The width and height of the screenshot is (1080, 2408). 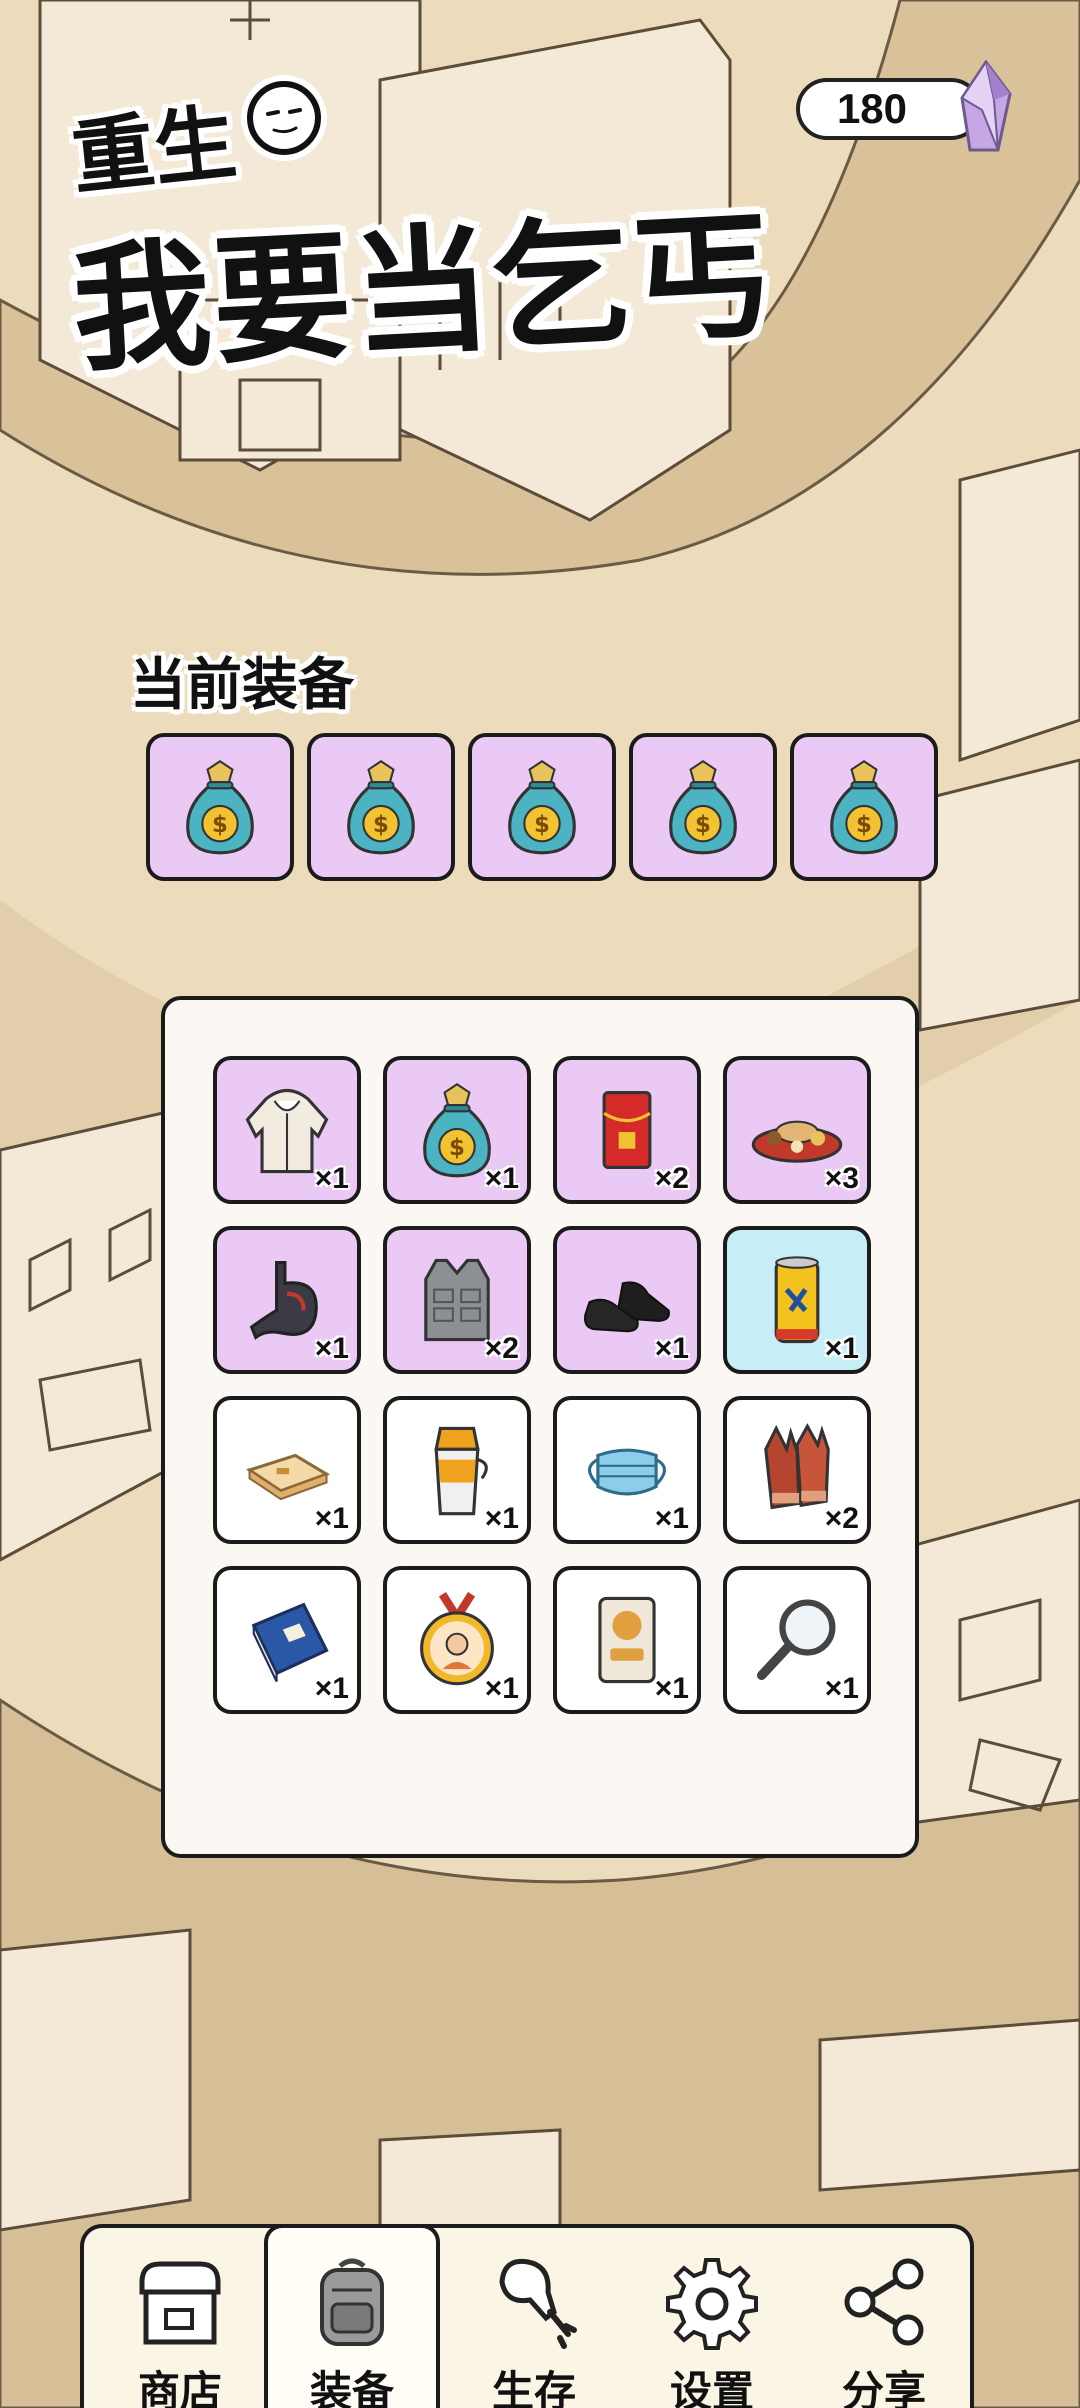 I want to click on nav-label: 设置, so click(x=711, y=2387).